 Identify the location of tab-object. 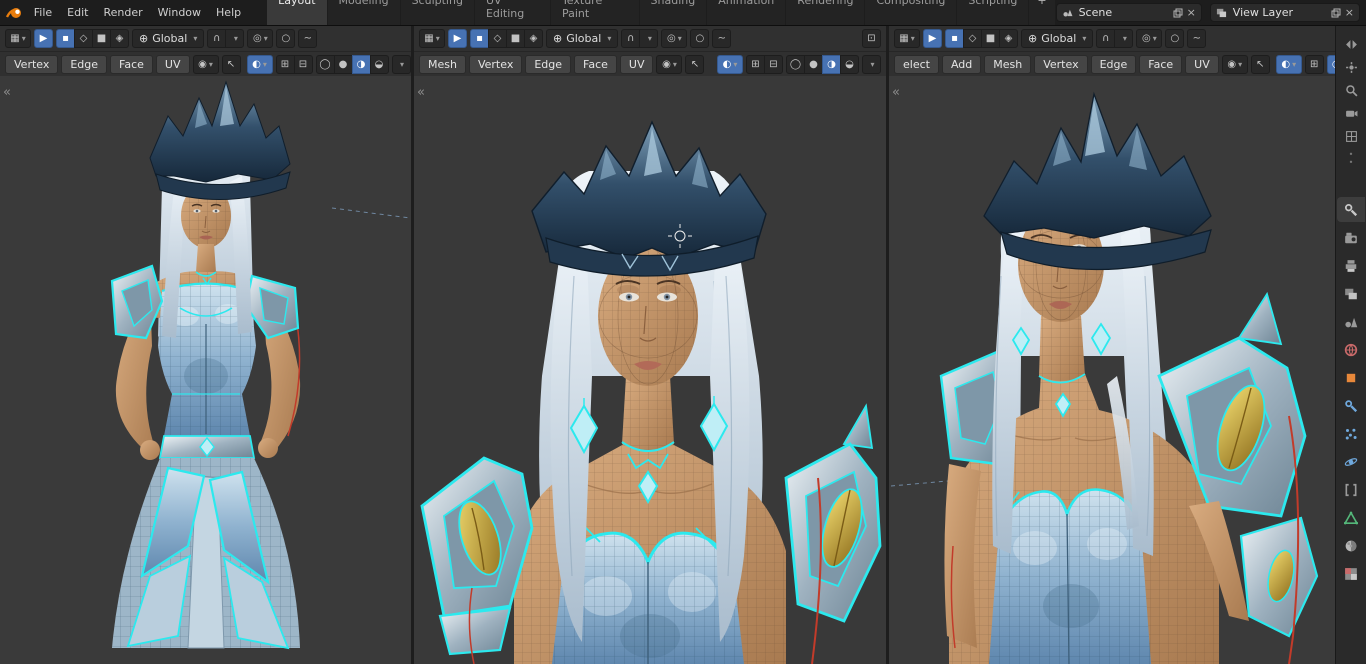
(1351, 377).